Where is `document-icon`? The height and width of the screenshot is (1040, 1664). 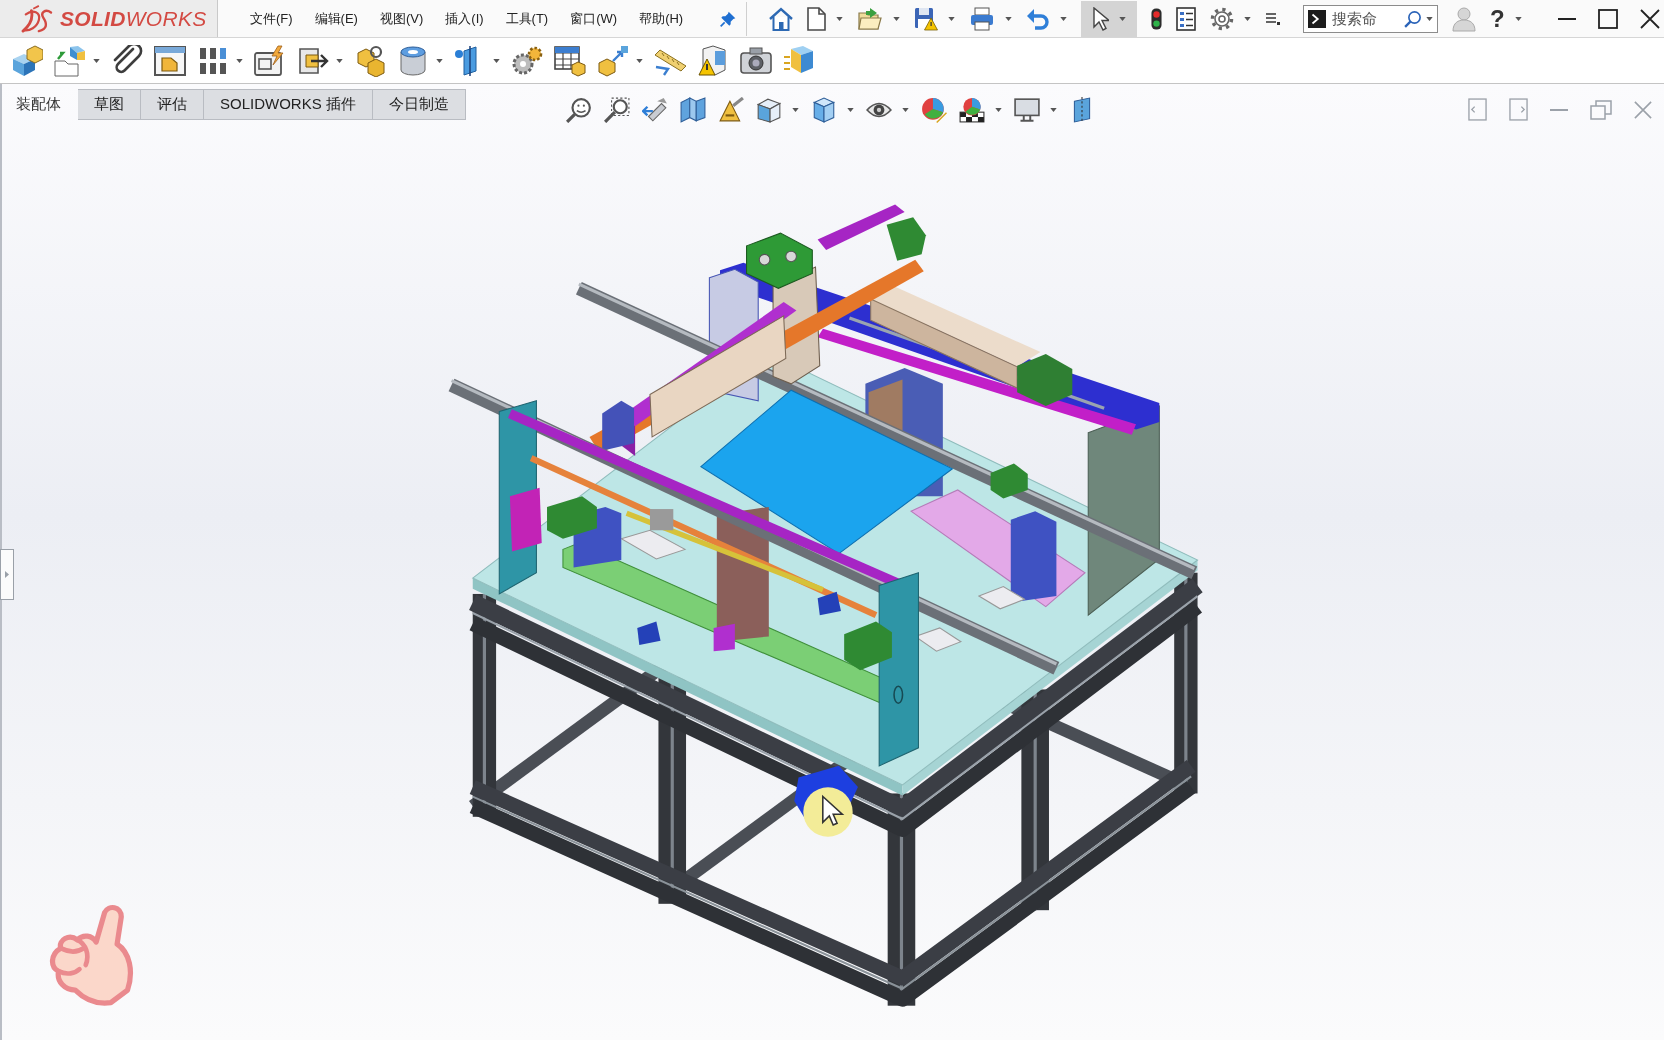
document-icon is located at coordinates (816, 18).